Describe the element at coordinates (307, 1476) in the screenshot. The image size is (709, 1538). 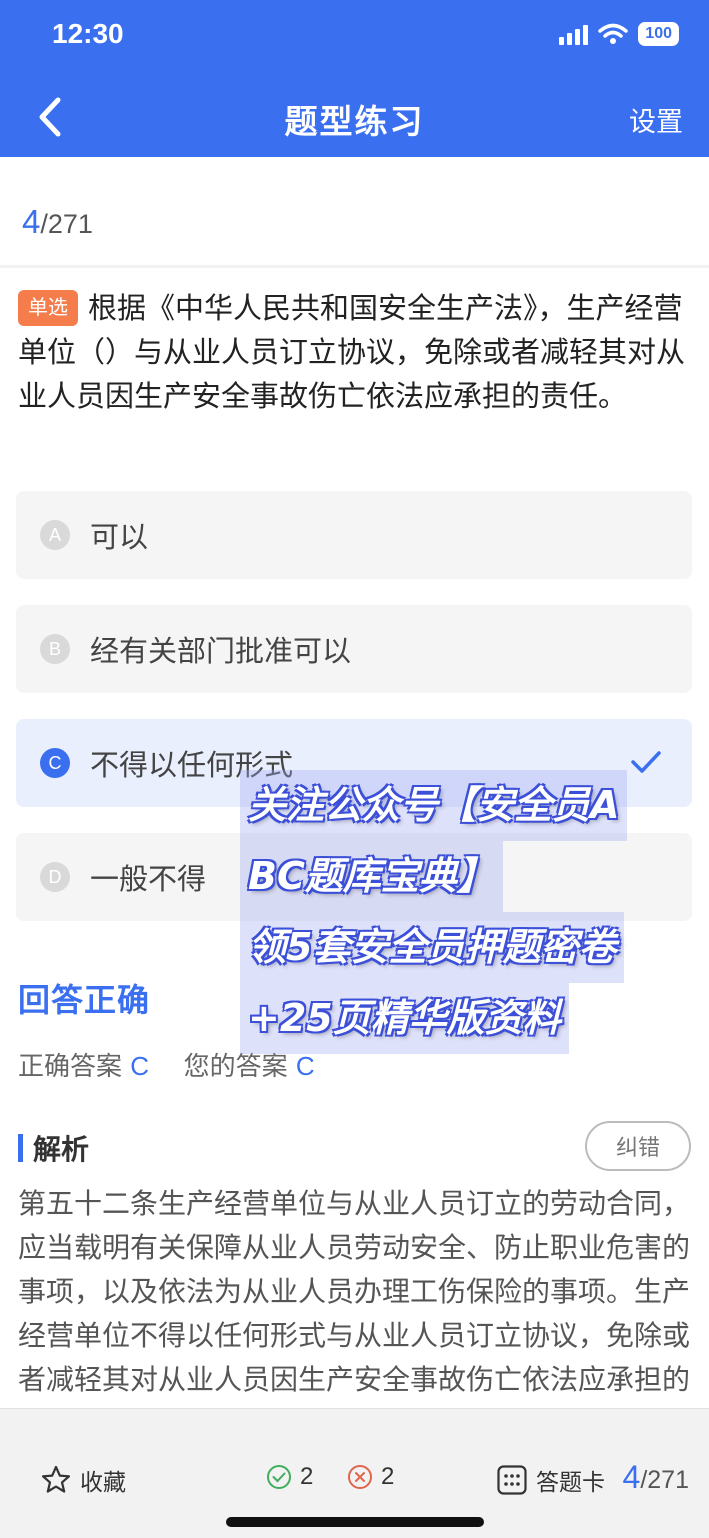
I see `correct-count-value: 2` at that location.